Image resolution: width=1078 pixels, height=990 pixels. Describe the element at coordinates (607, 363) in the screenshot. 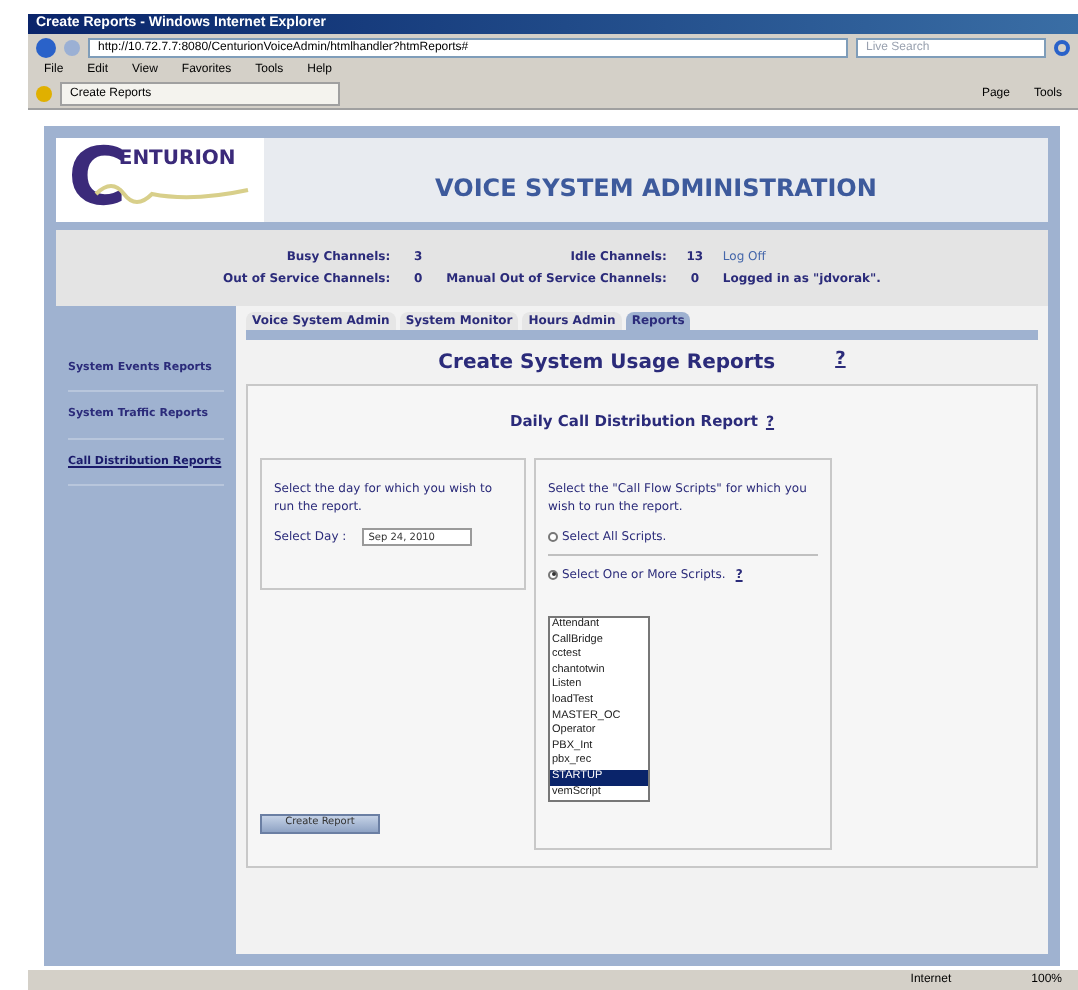

I see `page-title: Create System Usage Reports` at that location.